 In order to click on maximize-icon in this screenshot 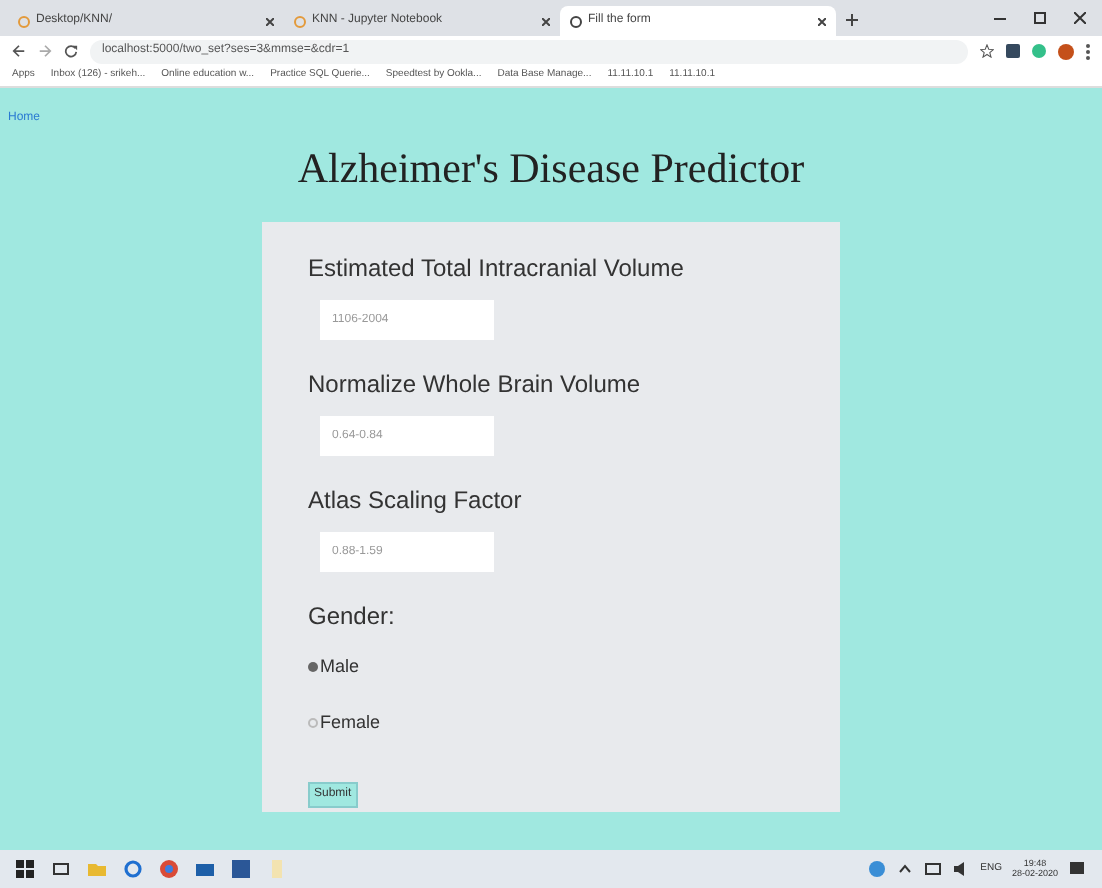, I will do `click(1040, 18)`.